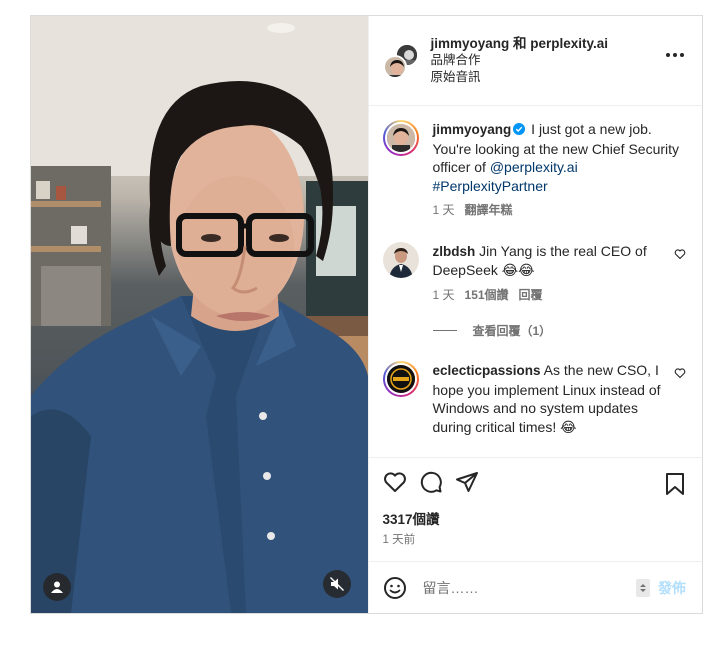  I want to click on avatar-jimmyoyang, so click(394, 66).